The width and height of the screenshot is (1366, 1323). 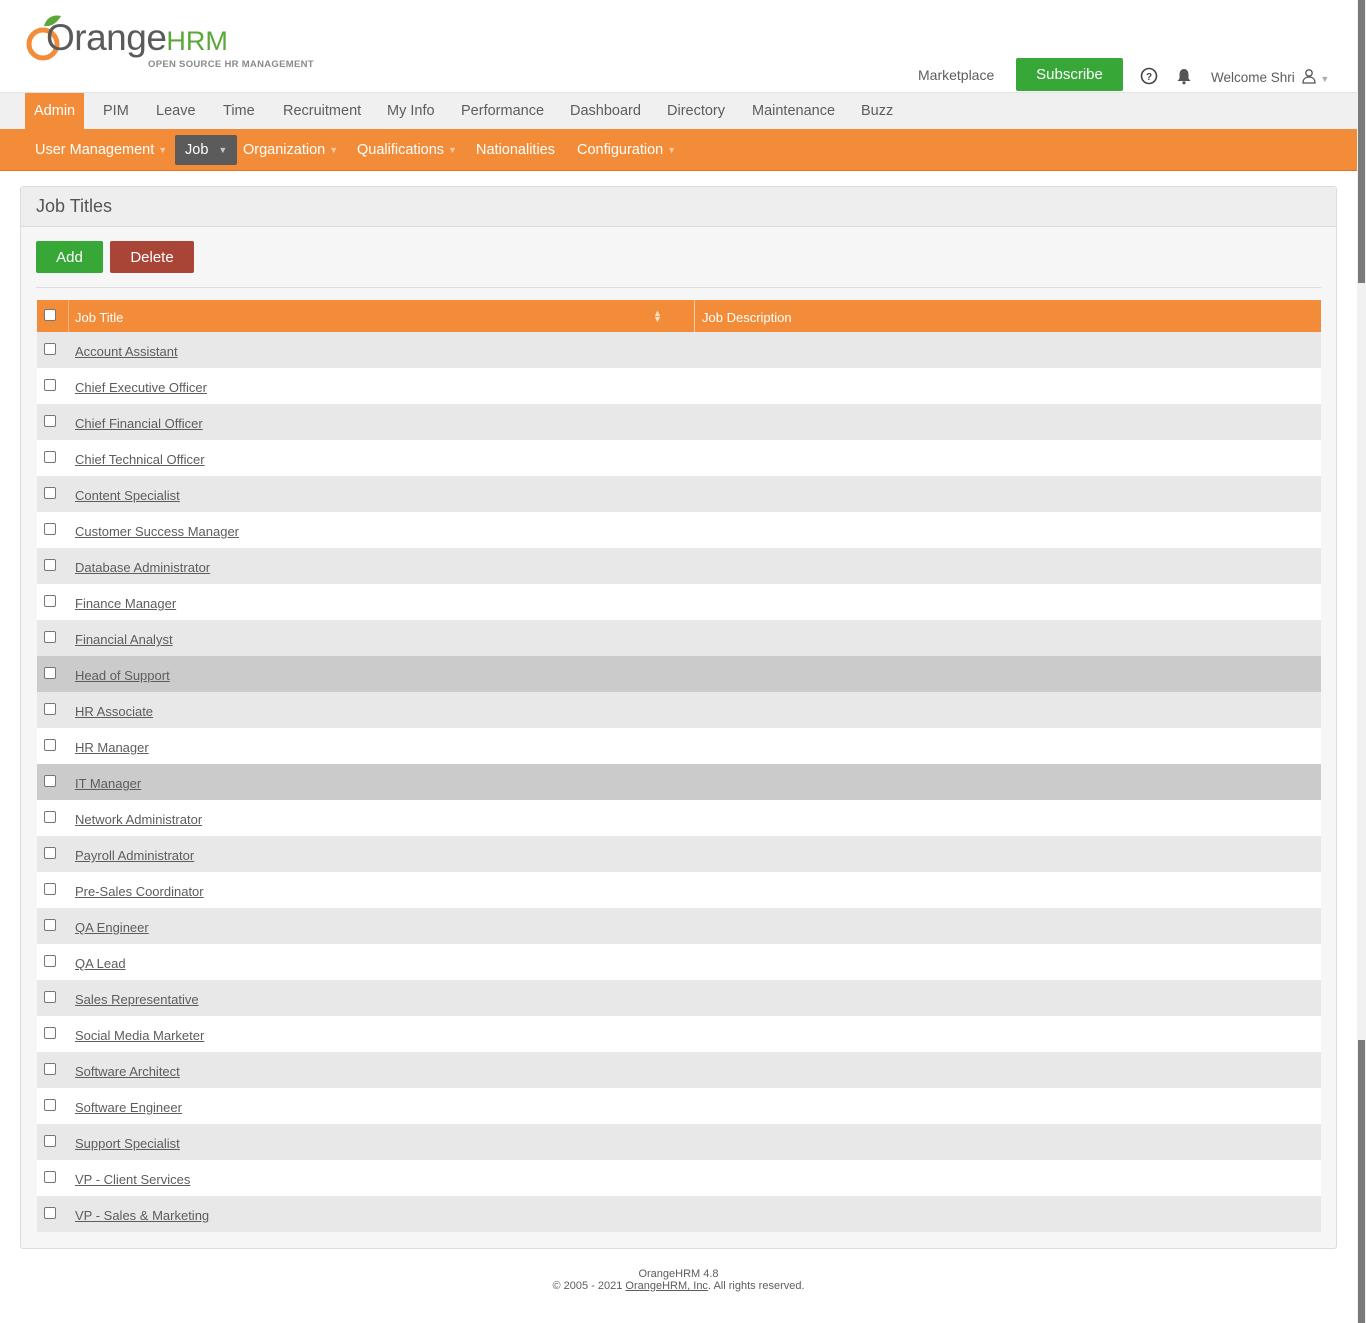 What do you see at coordinates (157, 531) in the screenshot?
I see `job-title-link: Customer Success Manager` at bounding box center [157, 531].